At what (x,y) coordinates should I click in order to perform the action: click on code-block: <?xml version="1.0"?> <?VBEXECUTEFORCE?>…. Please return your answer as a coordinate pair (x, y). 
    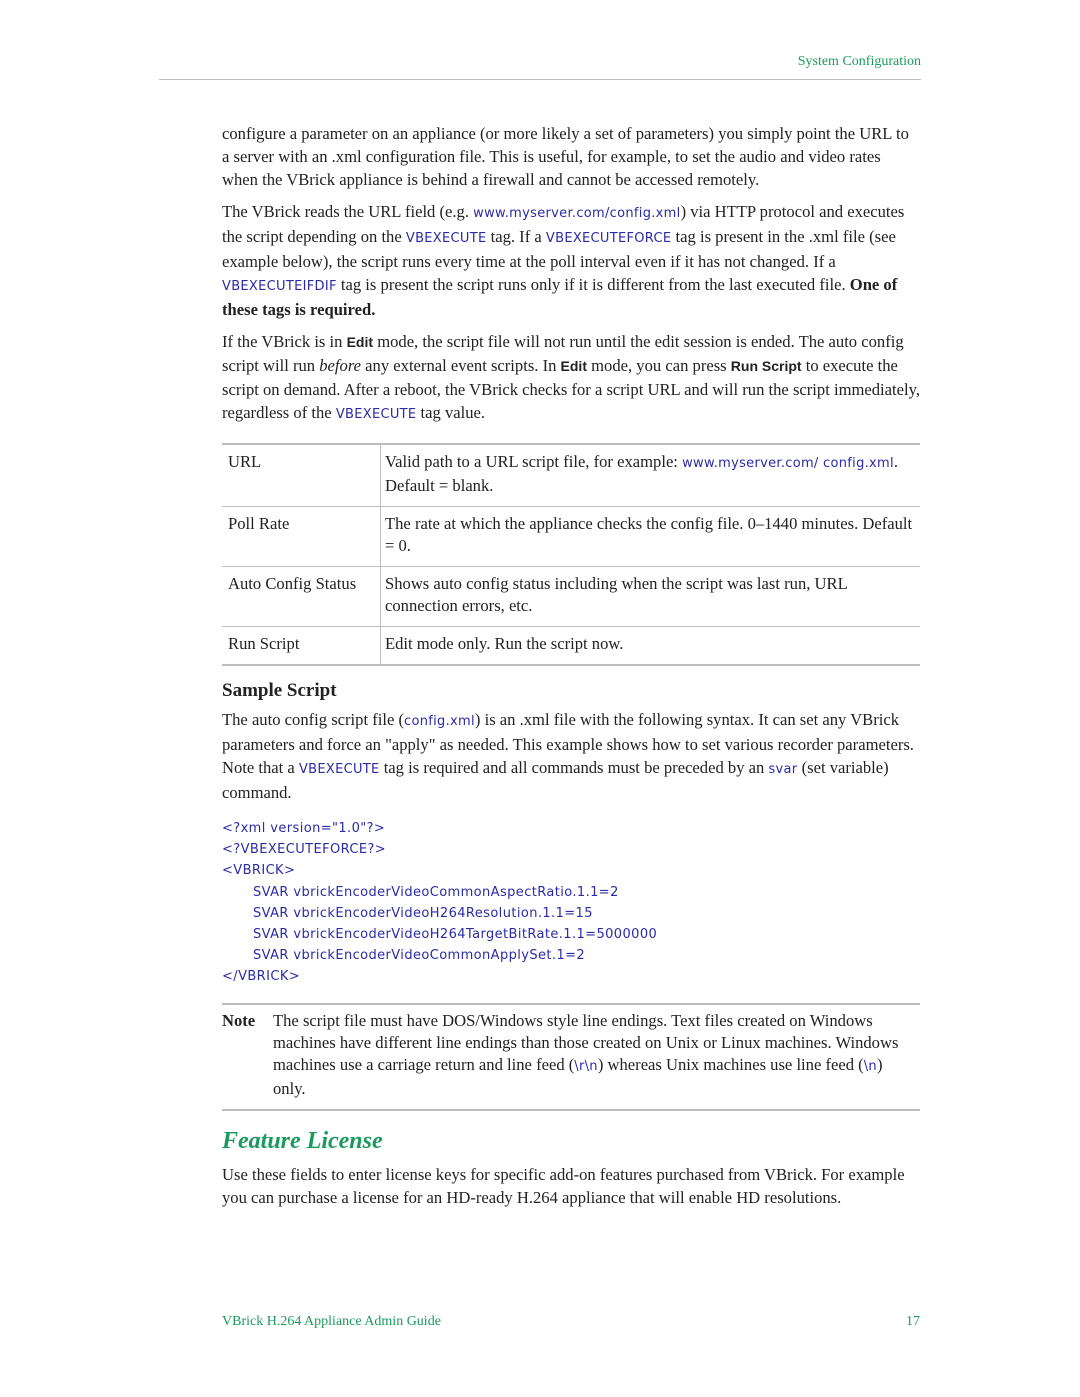
    Looking at the image, I should click on (571, 903).